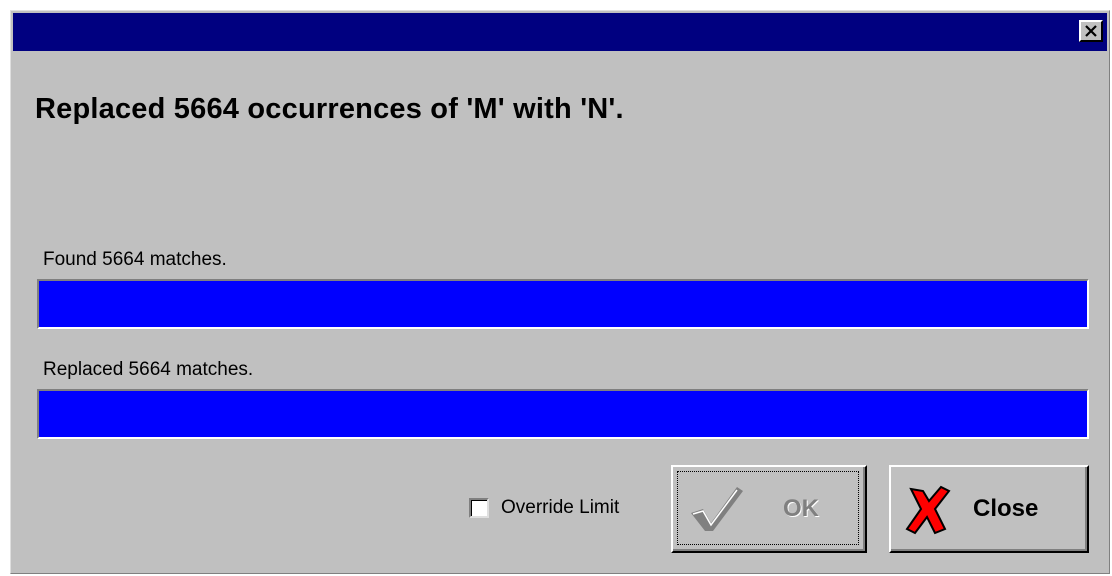 The image size is (1112, 576). What do you see at coordinates (148, 369) in the screenshot?
I see `replaced-label: Replaced 5664 matches.` at bounding box center [148, 369].